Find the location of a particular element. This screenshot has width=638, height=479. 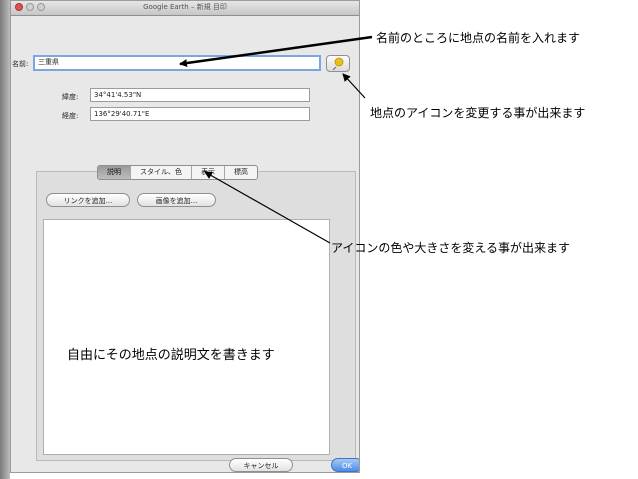

name-annotation: 名前のところに地点の名前を入れます is located at coordinates (478, 38).